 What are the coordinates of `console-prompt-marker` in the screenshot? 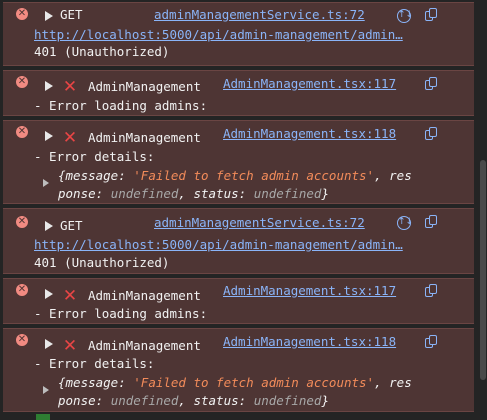 It's located at (43, 417).